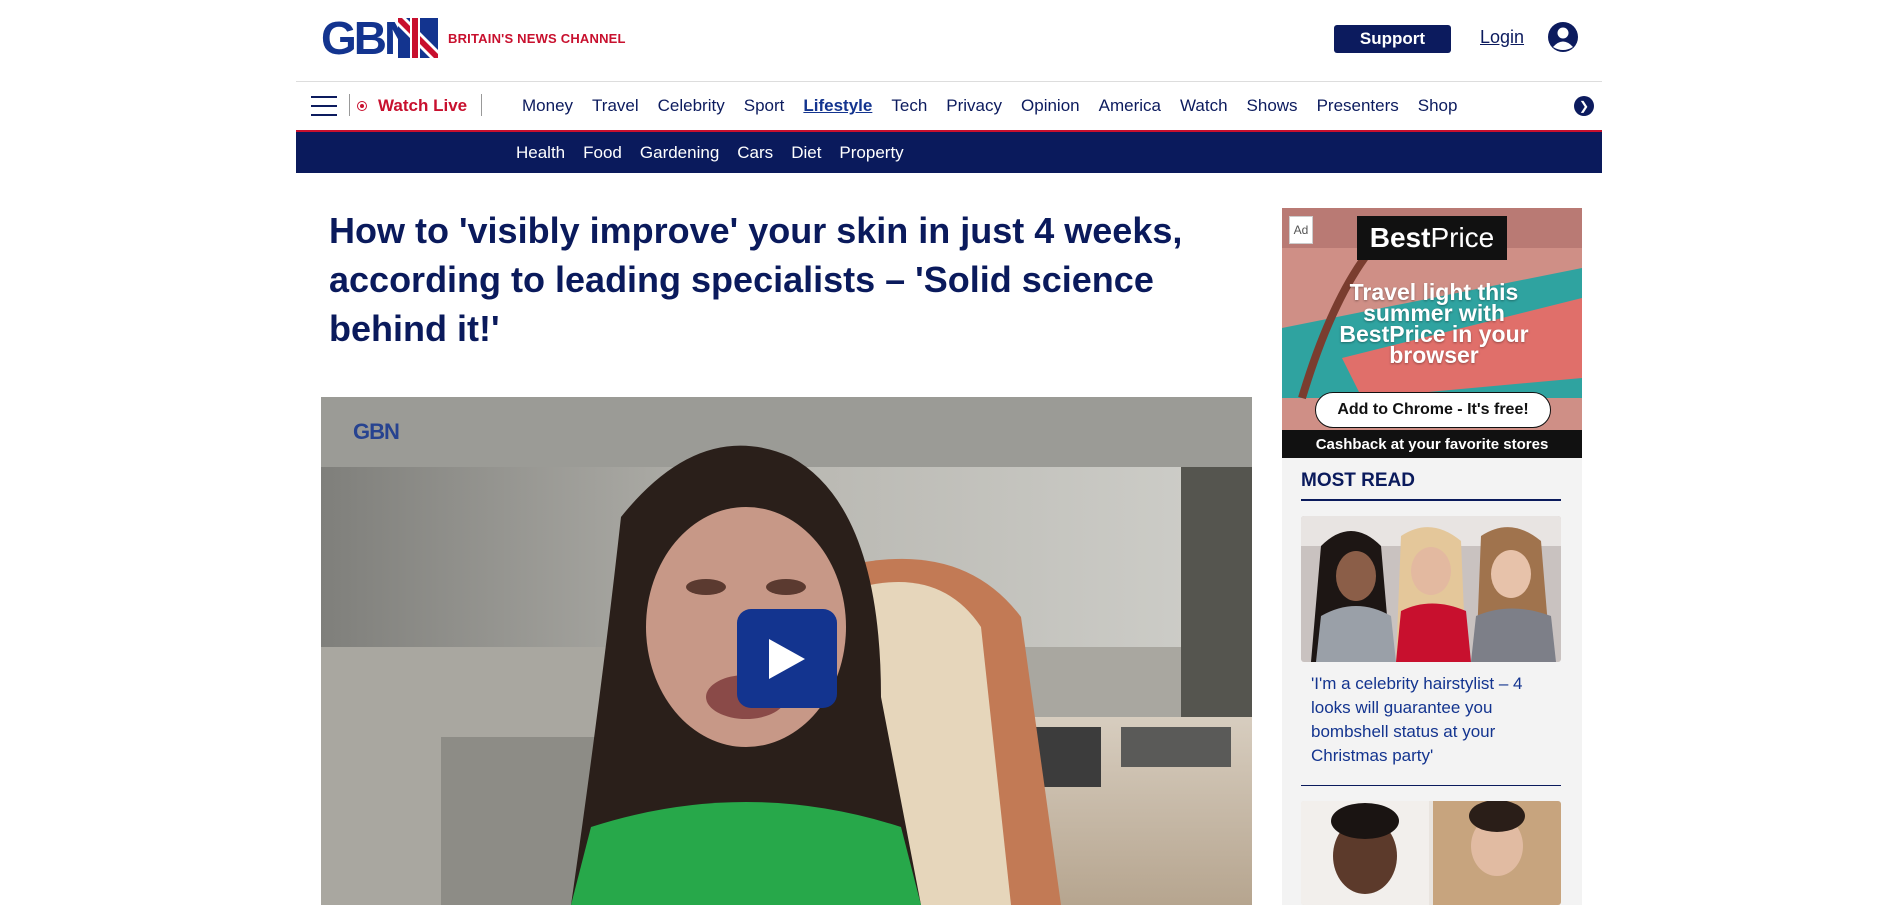 This screenshot has width=1897, height=905. I want to click on nav-item-sport: Sport, so click(764, 106).